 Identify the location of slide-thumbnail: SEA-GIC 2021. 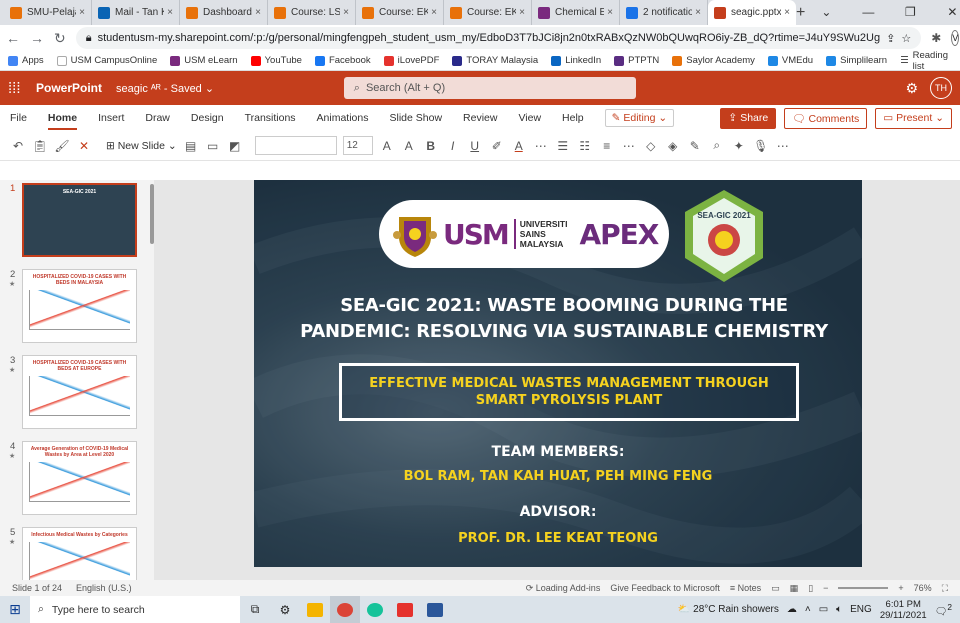
(79, 220).